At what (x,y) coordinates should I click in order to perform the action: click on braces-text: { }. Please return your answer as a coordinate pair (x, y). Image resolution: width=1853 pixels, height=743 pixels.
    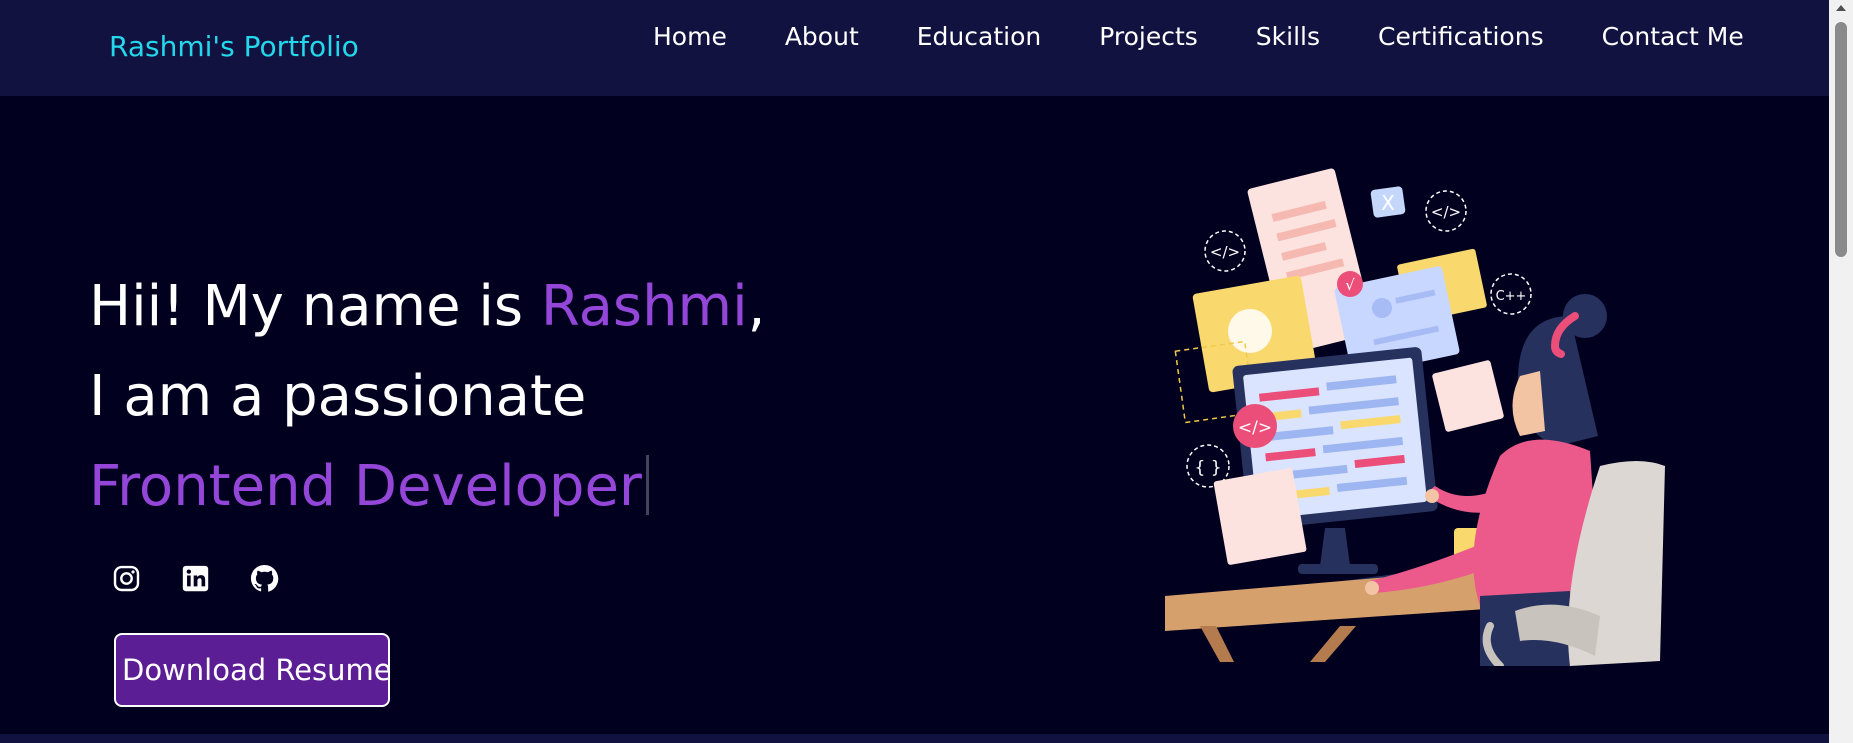
    Looking at the image, I should click on (1207, 468).